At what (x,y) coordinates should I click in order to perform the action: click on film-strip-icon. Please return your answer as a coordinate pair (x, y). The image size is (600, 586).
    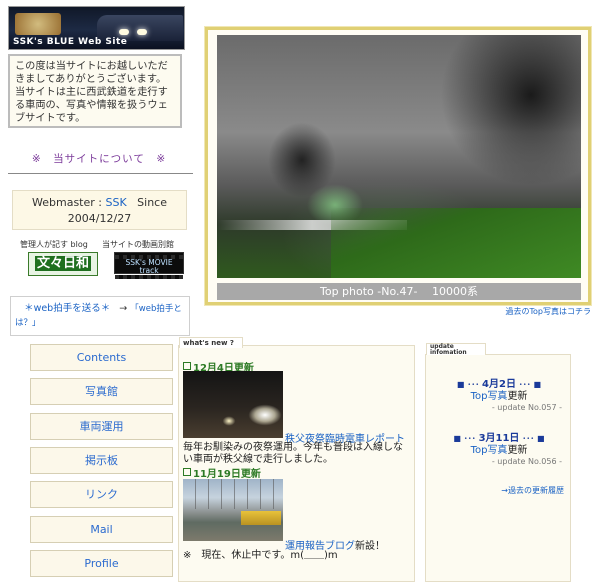
    Looking at the image, I should click on (149, 277).